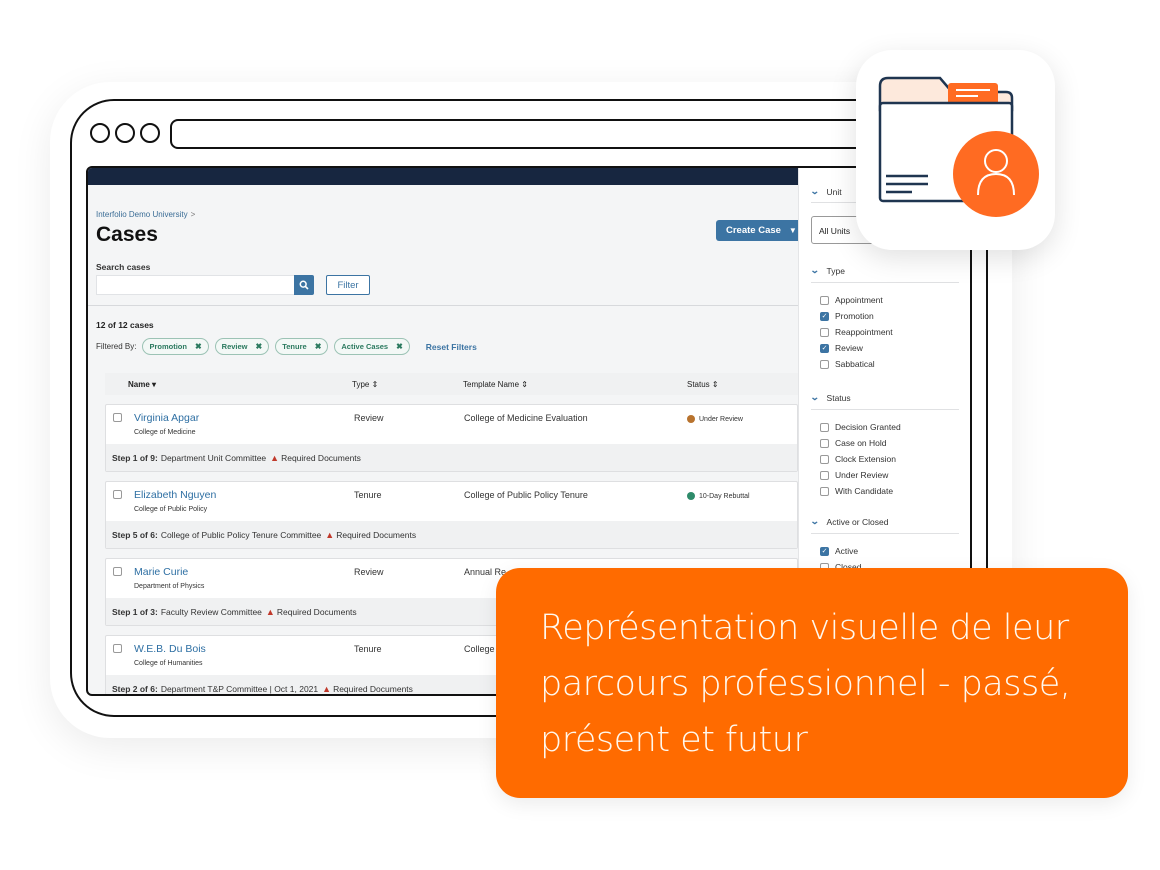 This screenshot has height=870, width=1160. I want to click on chip-label: Tenure, so click(294, 346).